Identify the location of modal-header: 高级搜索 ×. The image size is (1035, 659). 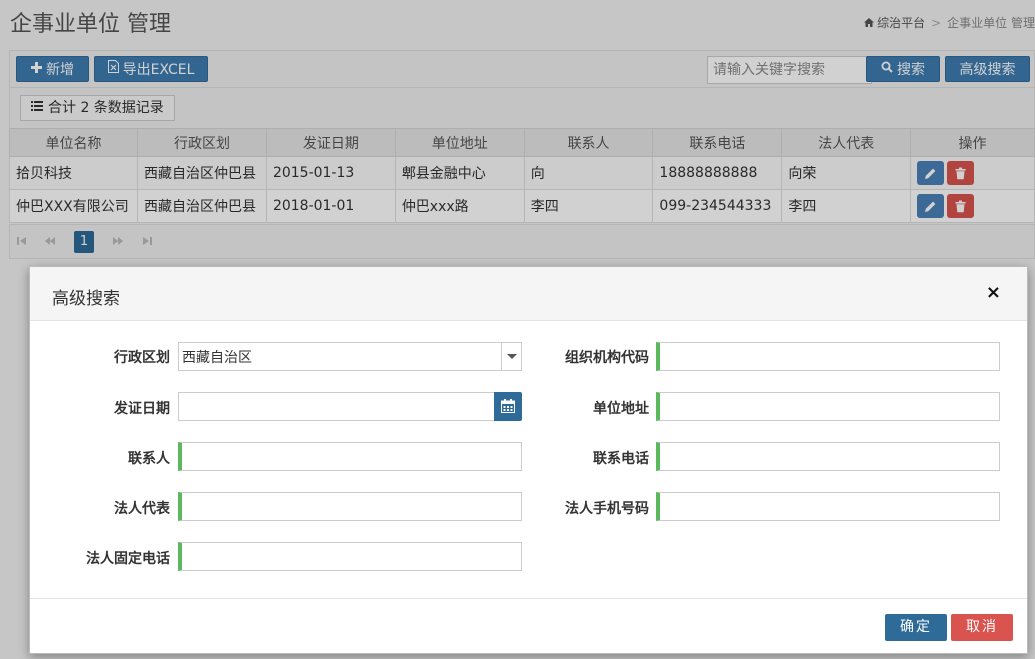
(528, 294).